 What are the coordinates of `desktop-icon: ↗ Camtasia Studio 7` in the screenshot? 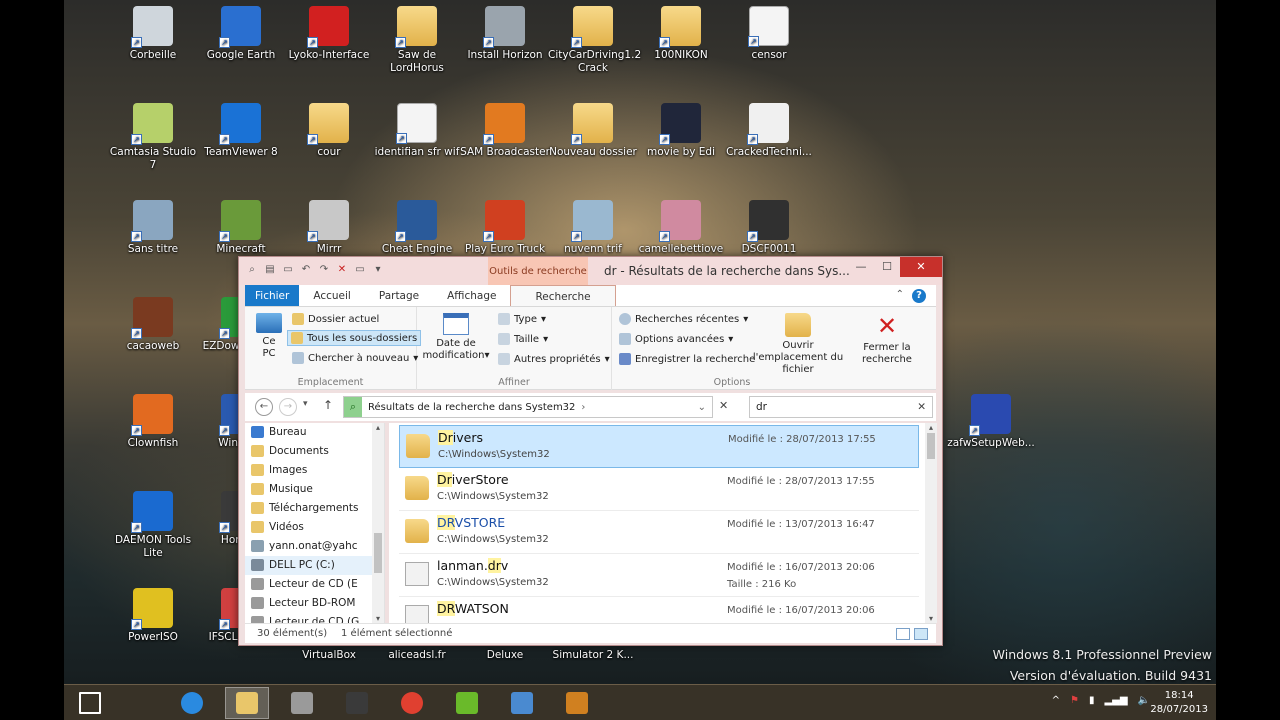 It's located at (153, 137).